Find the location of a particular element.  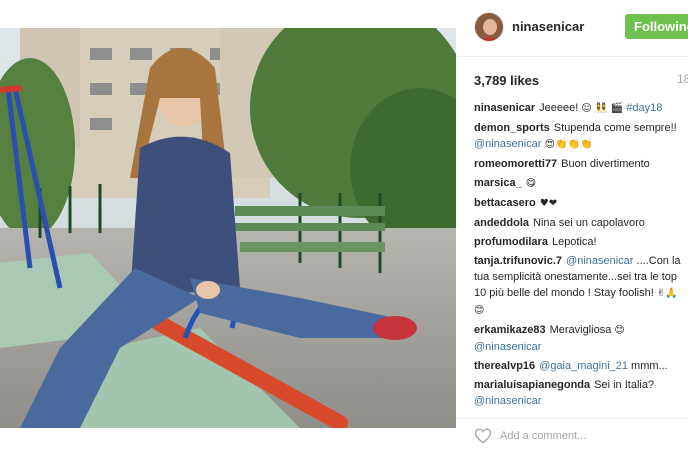

comment-mention: @gaia_magini_21 is located at coordinates (583, 366).